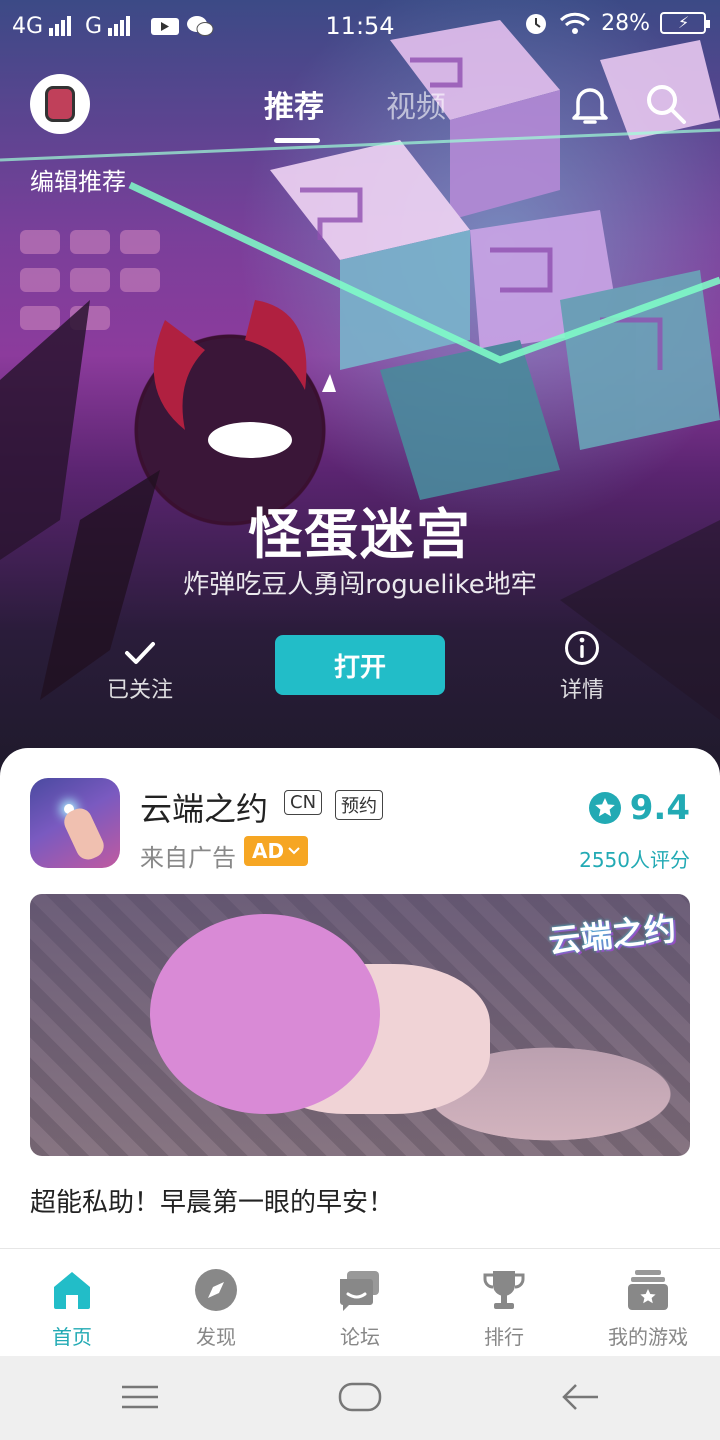 This screenshot has height=1440, width=720. What do you see at coordinates (294, 112) in the screenshot?
I see `tab-recommend: 推荐` at bounding box center [294, 112].